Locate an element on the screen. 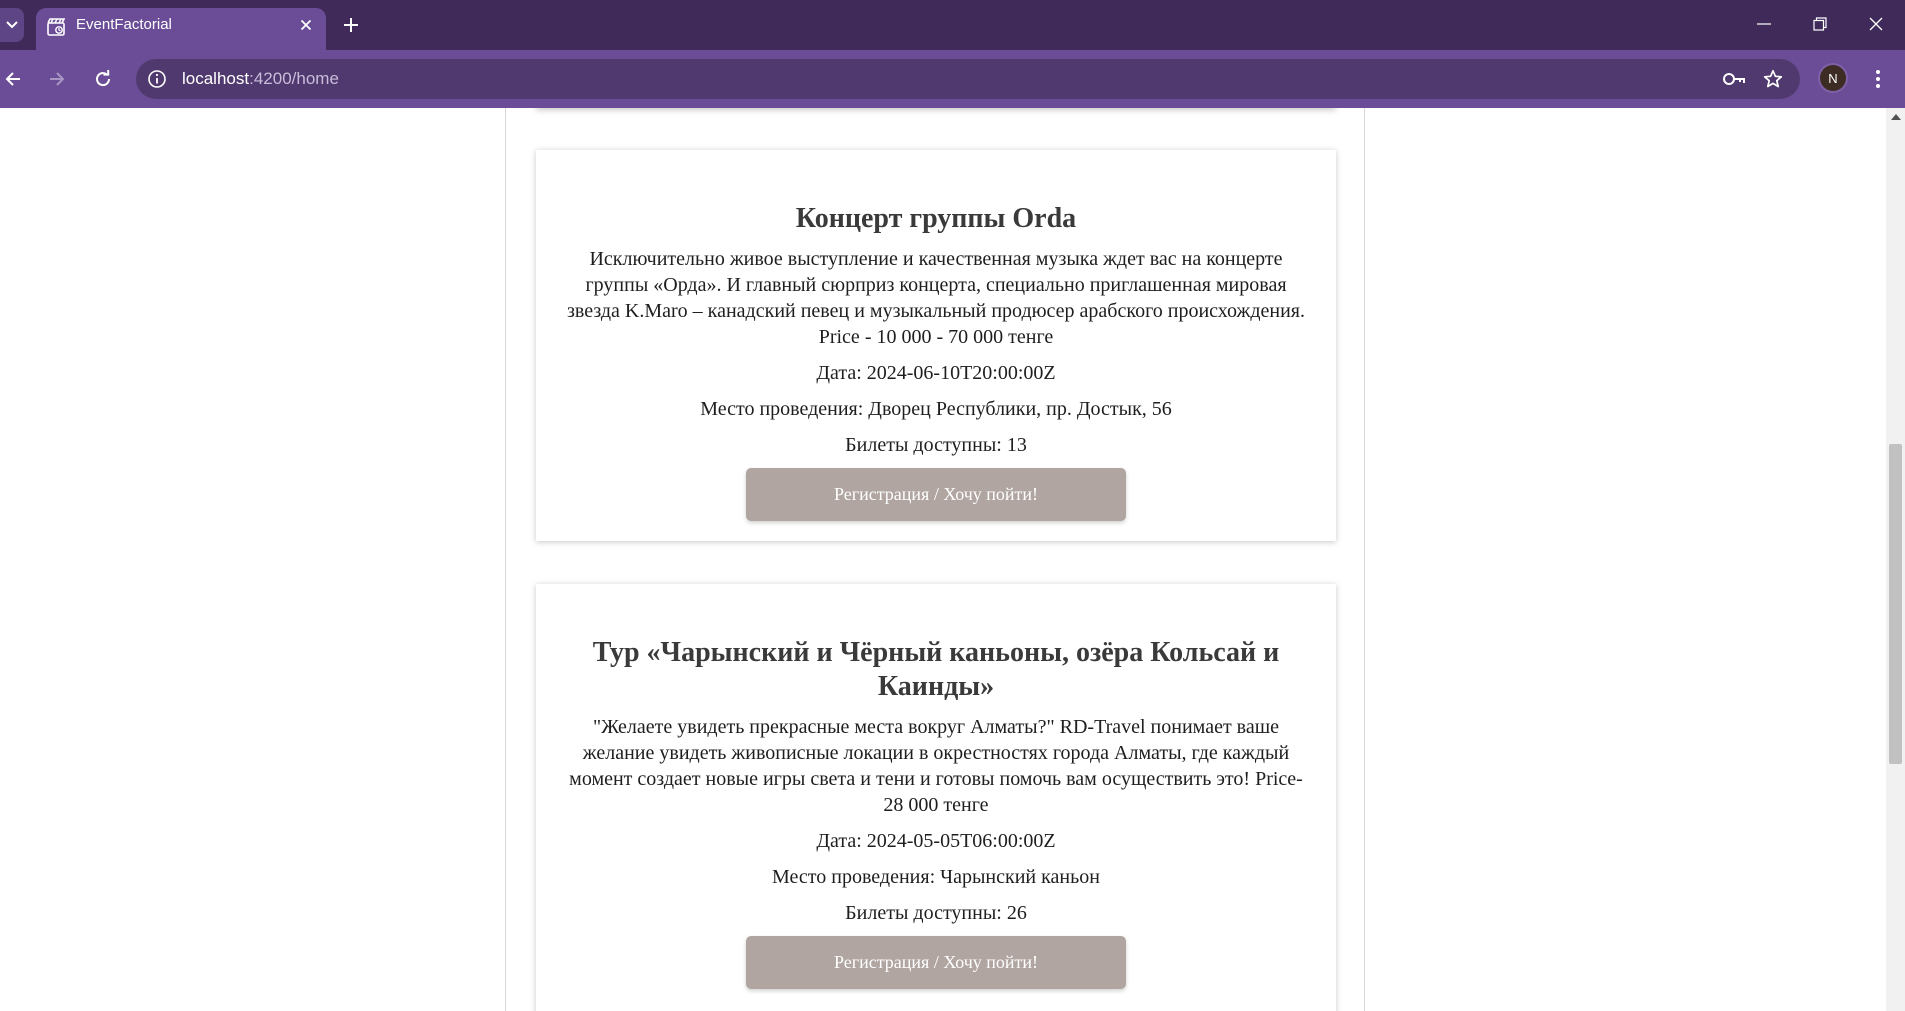  back-button is located at coordinates (15, 79).